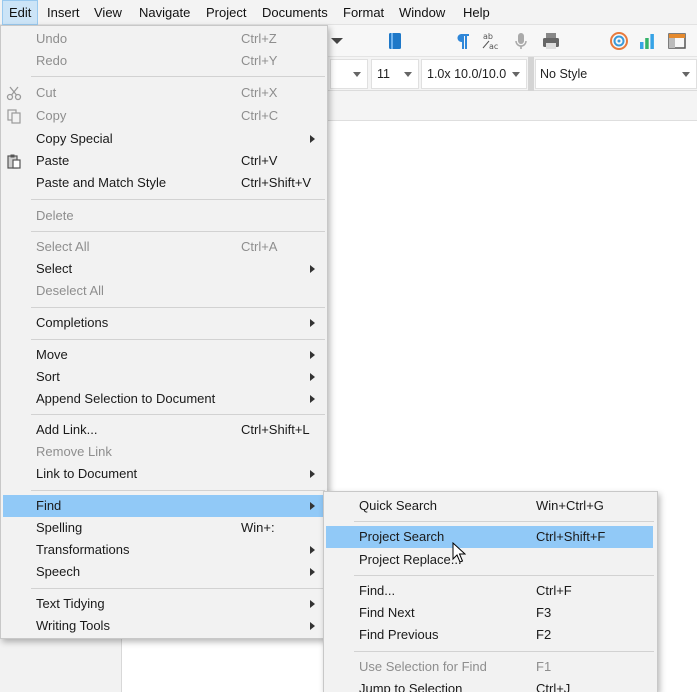 This screenshot has height=692, width=697. I want to click on menu-item-label: Completions, so click(72, 322).